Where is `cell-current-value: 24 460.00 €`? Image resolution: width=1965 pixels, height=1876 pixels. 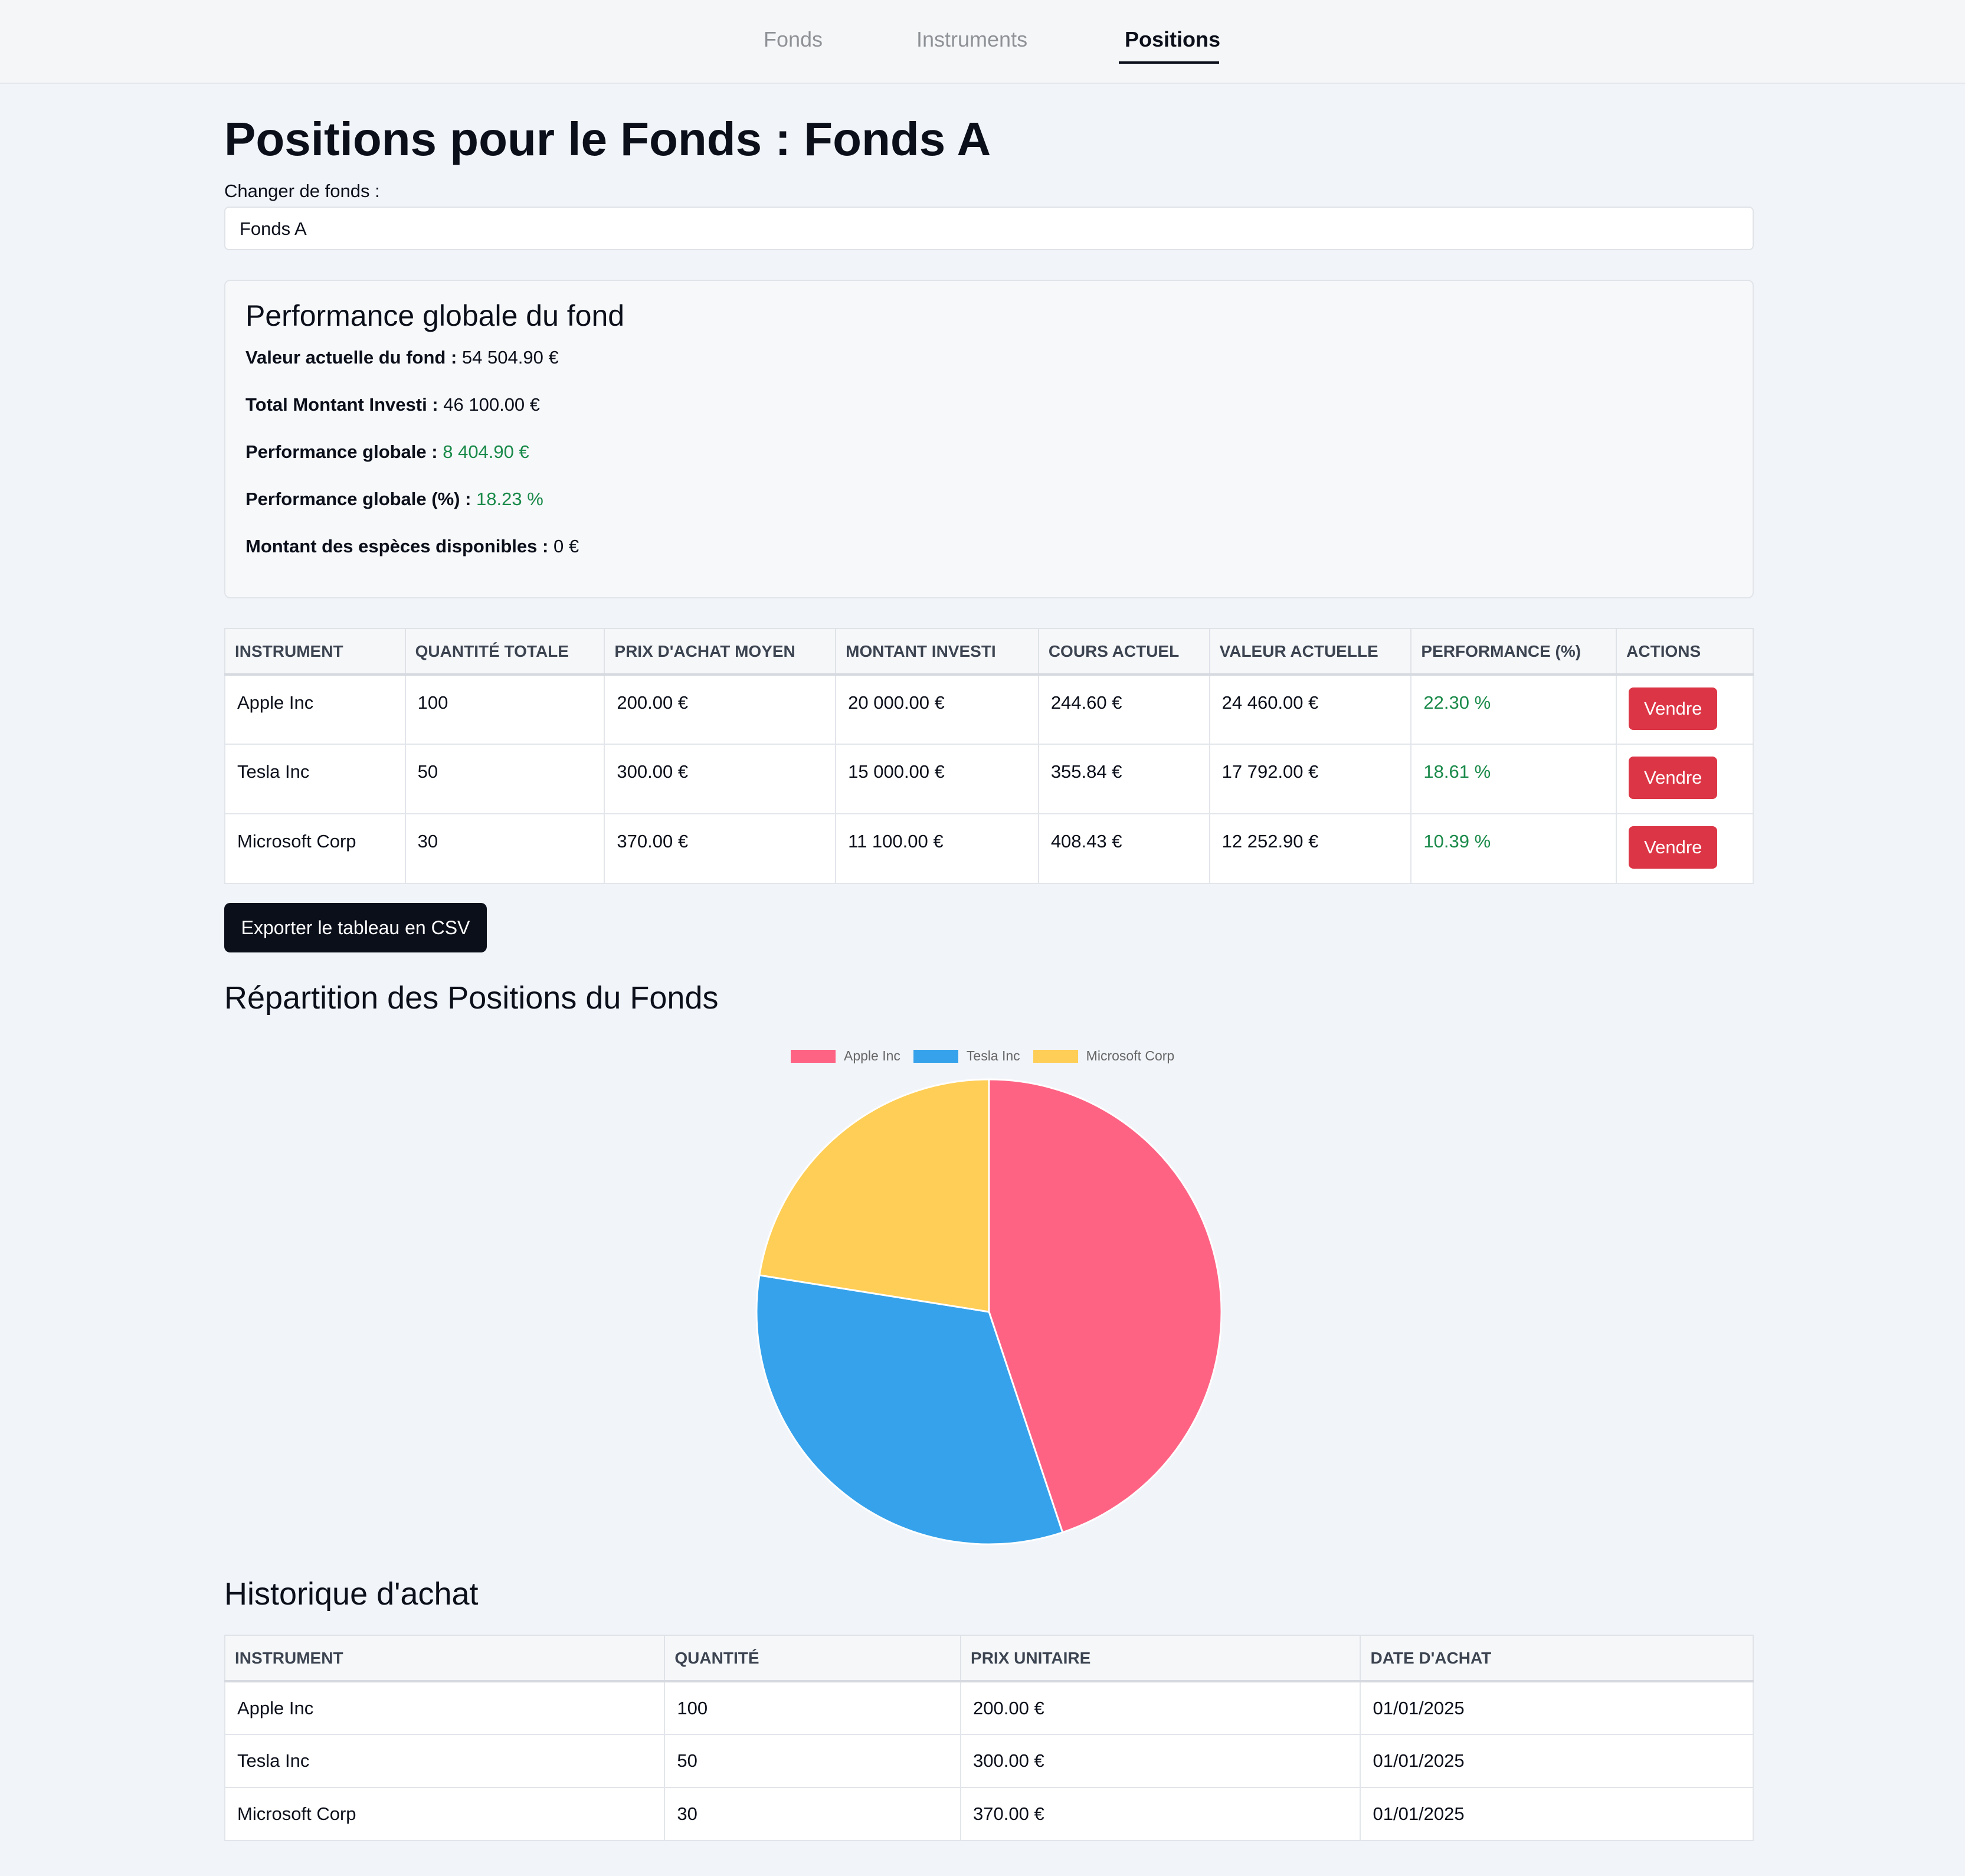
cell-current-value: 24 460.00 € is located at coordinates (1310, 709).